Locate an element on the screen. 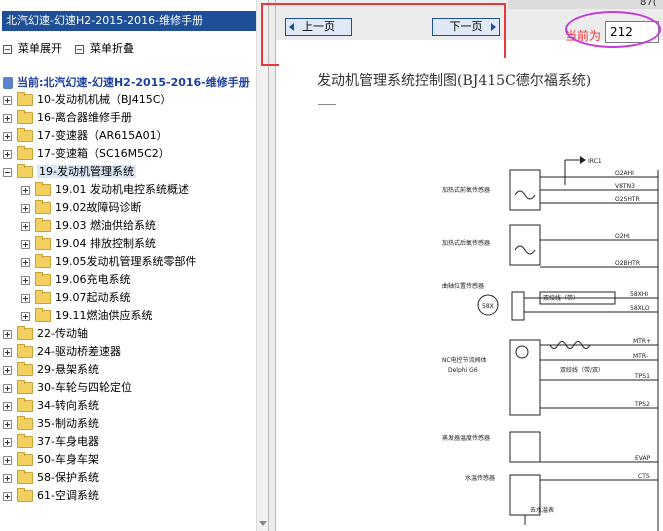 The height and width of the screenshot is (531, 663). tree-item: 19.03 燃油供给系统 is located at coordinates (88, 225).